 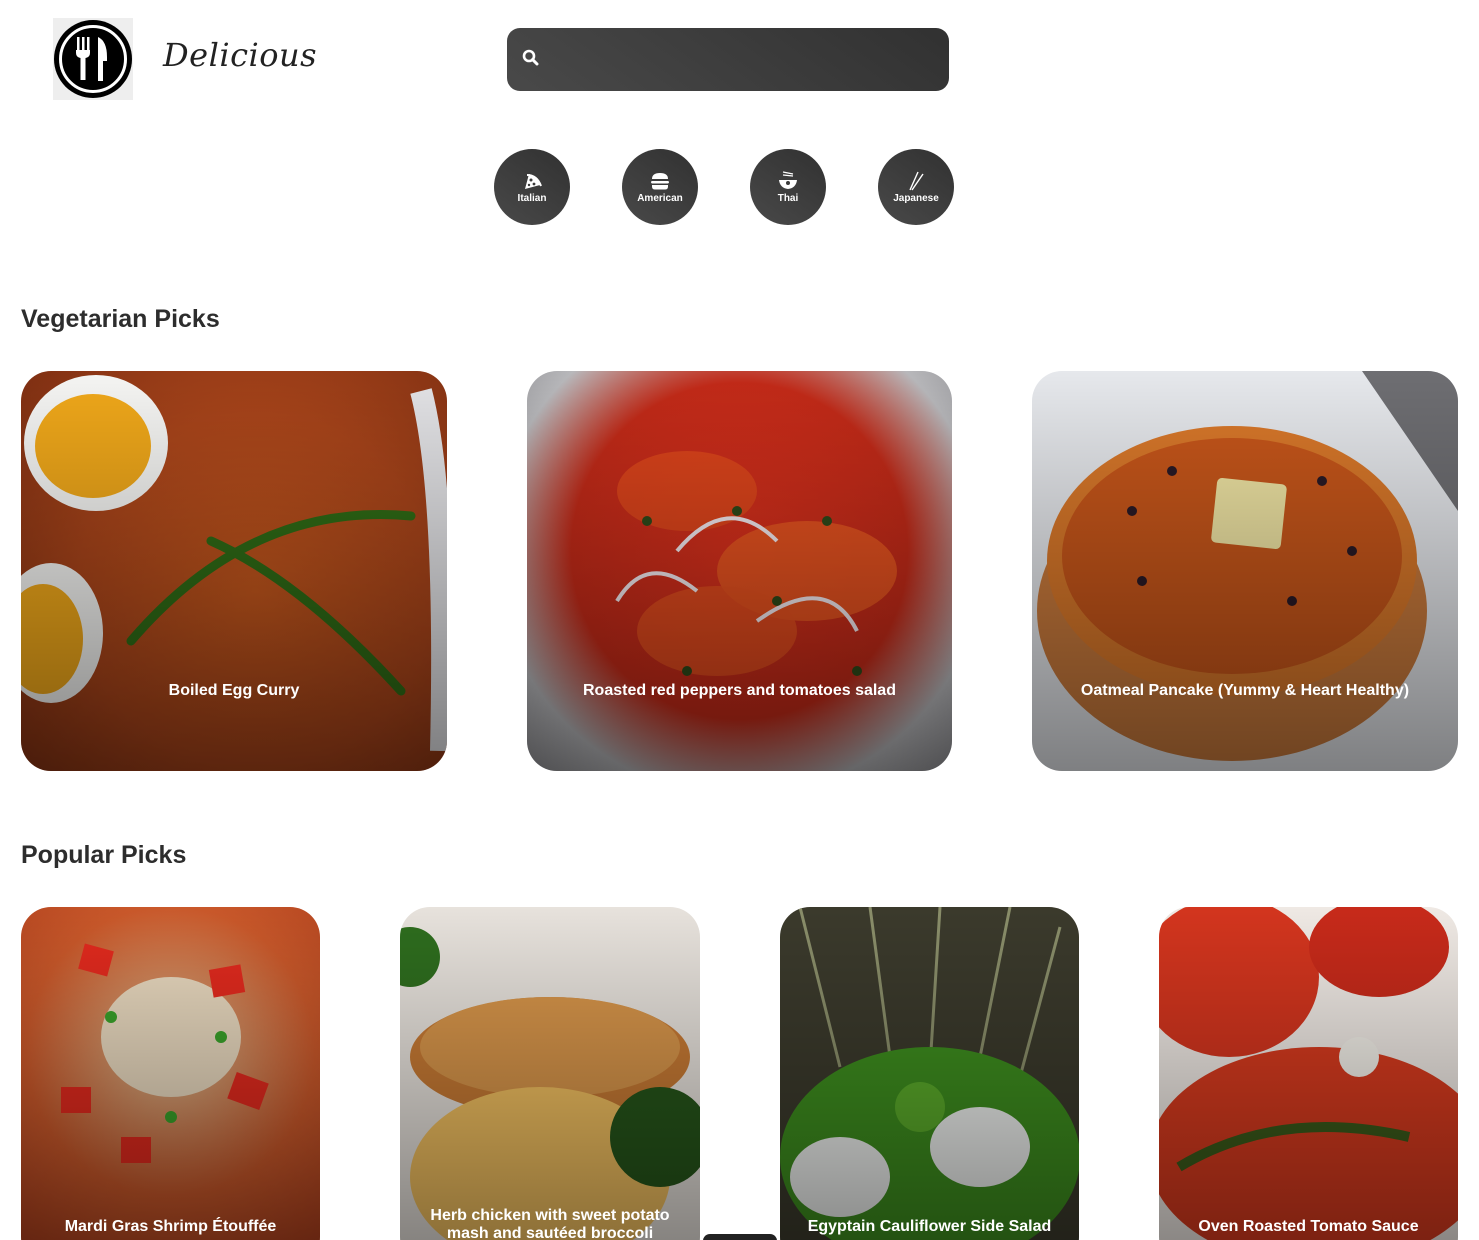 What do you see at coordinates (788, 198) in the screenshot?
I see `category-label: Thai` at bounding box center [788, 198].